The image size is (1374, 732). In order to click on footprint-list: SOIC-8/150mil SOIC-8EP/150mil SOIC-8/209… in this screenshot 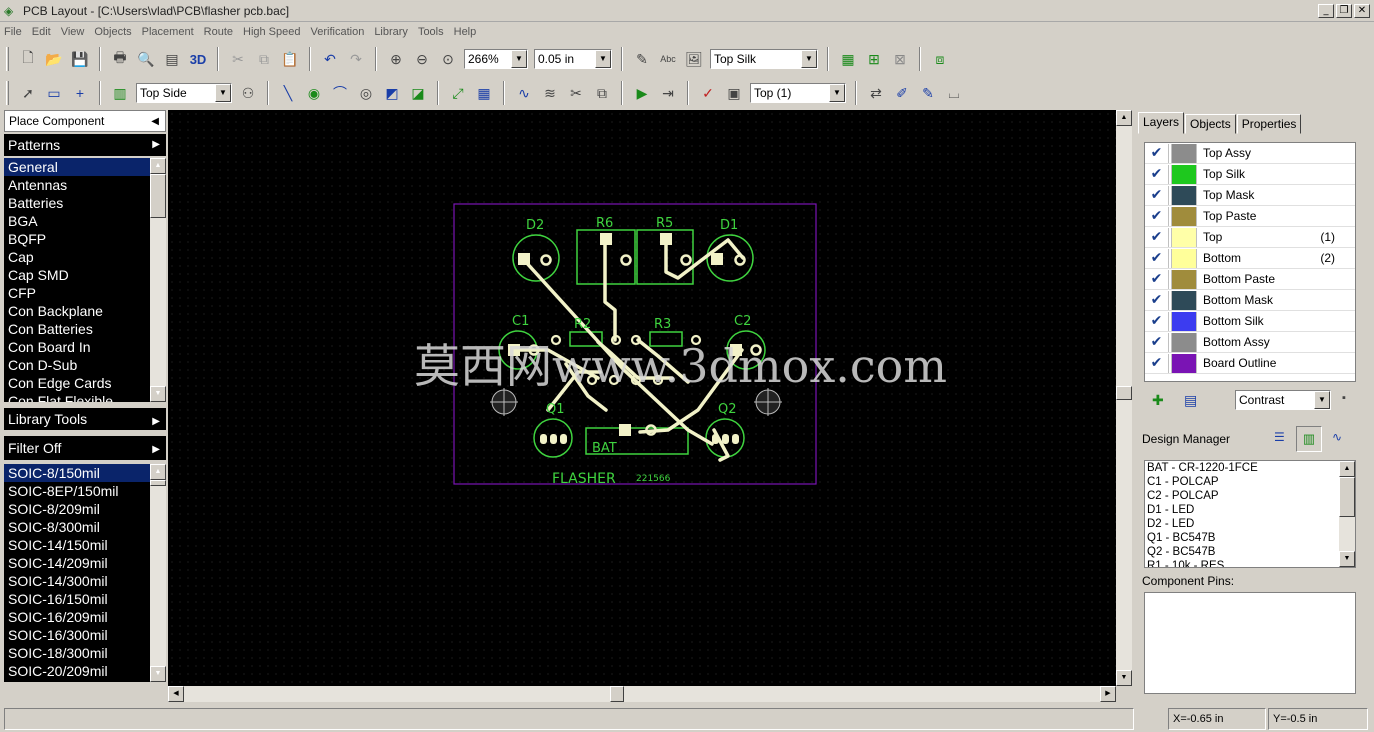, I will do `click(85, 571)`.